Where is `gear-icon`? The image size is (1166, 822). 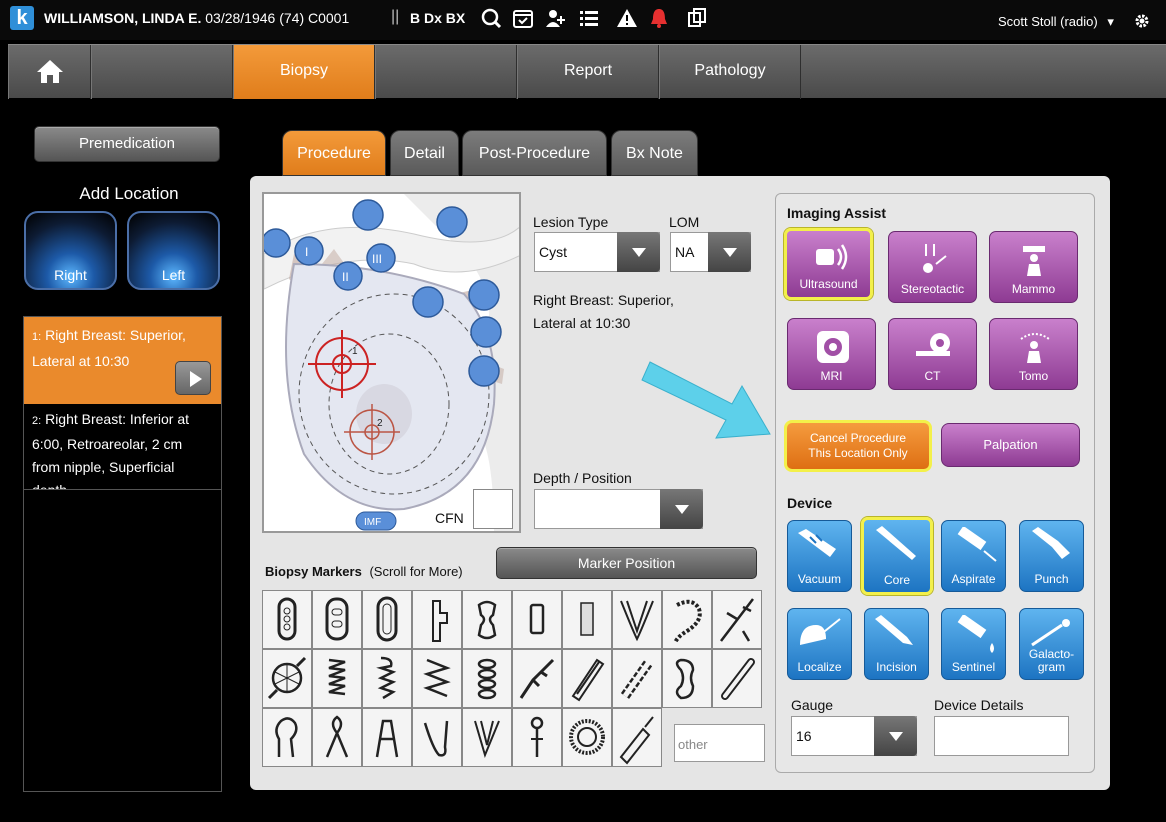 gear-icon is located at coordinates (1142, 21).